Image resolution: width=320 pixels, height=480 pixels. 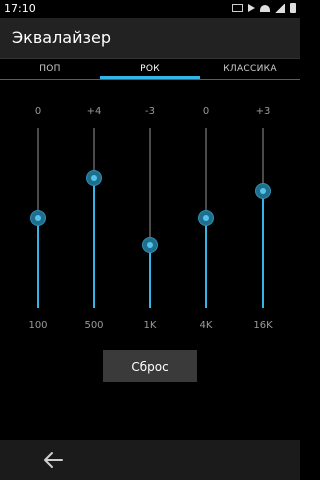 What do you see at coordinates (263, 325) in the screenshot?
I see `band-frequency: 16K` at bounding box center [263, 325].